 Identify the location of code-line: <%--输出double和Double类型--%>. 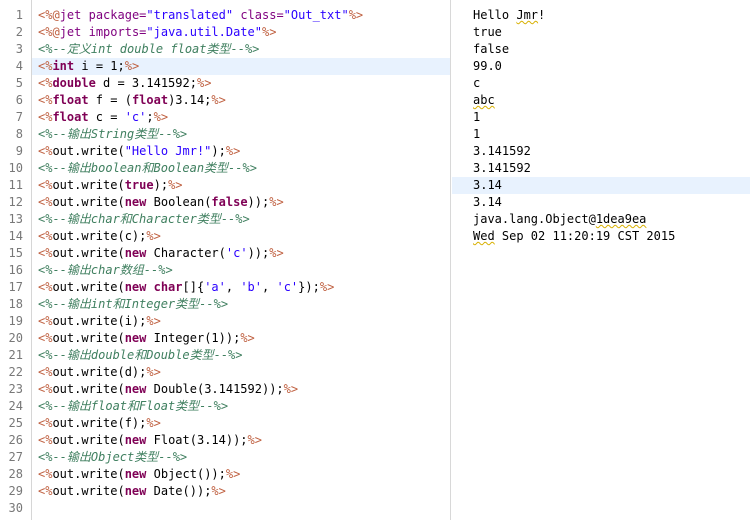
(241, 355).